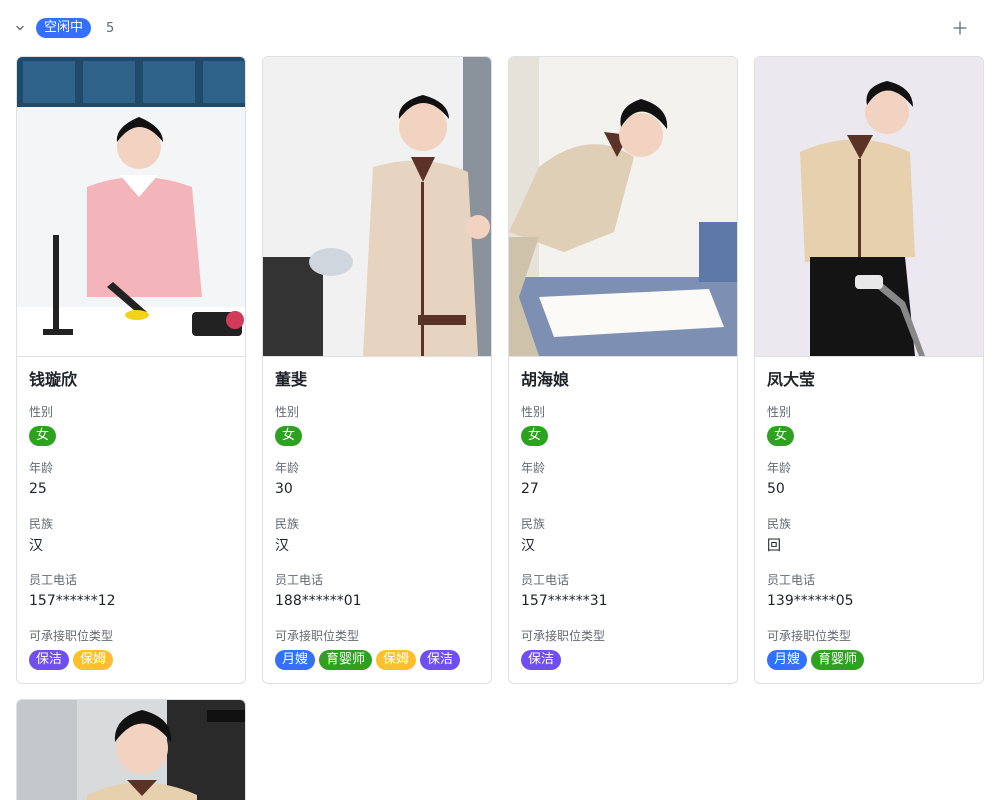  I want to click on ethnicity-value: 回, so click(774, 546).